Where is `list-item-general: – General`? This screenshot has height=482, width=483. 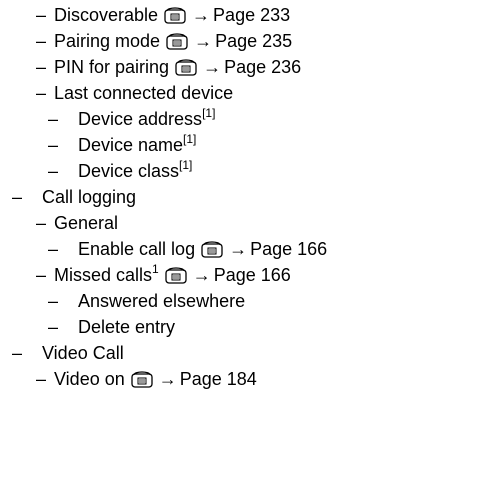
list-item-general: – General is located at coordinates (77, 223).